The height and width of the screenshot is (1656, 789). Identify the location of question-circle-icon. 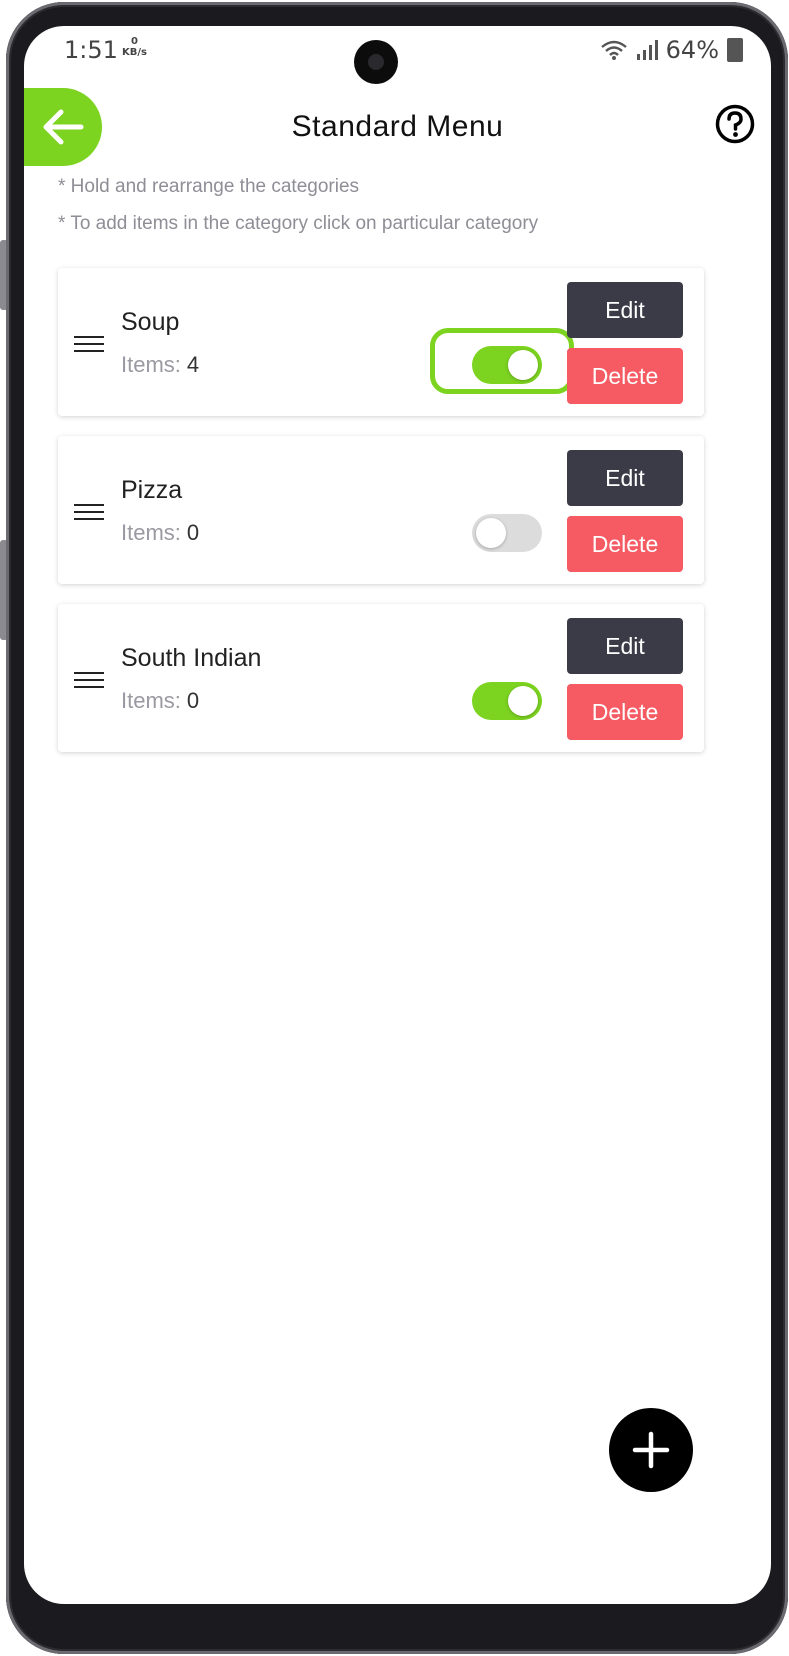
(735, 124).